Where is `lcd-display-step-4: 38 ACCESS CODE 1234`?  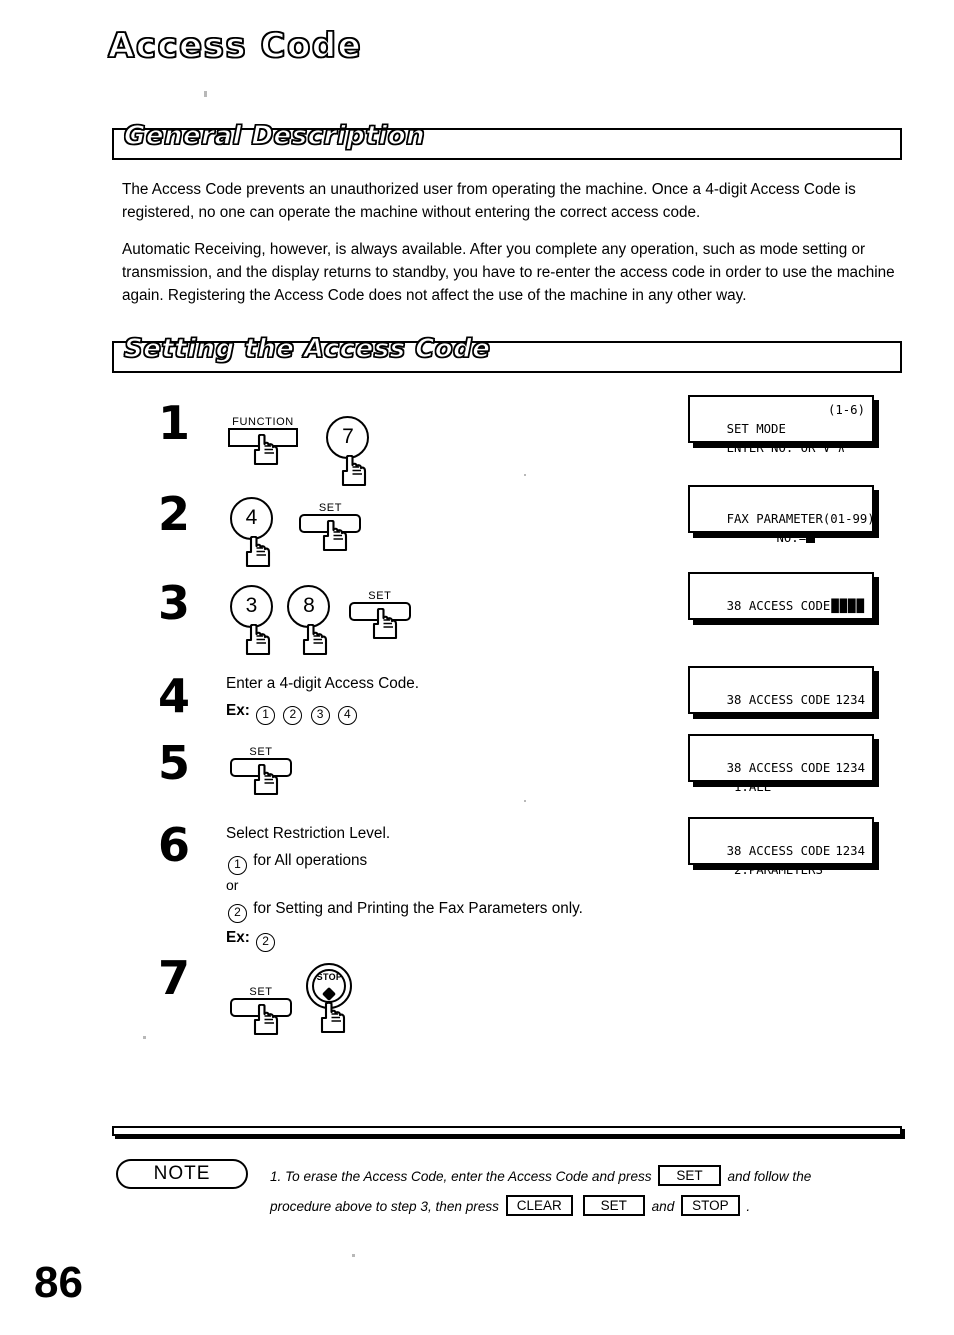 lcd-display-step-4: 38 ACCESS CODE 1234 is located at coordinates (781, 690).